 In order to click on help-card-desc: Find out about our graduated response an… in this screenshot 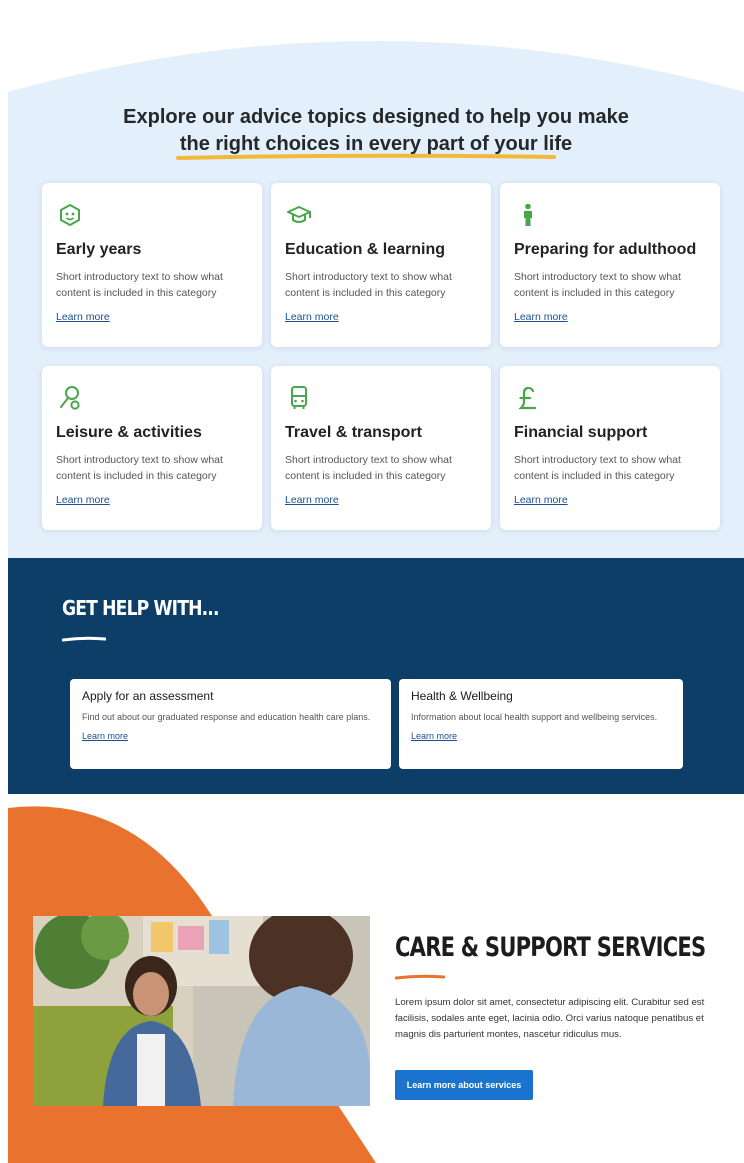, I will do `click(226, 717)`.